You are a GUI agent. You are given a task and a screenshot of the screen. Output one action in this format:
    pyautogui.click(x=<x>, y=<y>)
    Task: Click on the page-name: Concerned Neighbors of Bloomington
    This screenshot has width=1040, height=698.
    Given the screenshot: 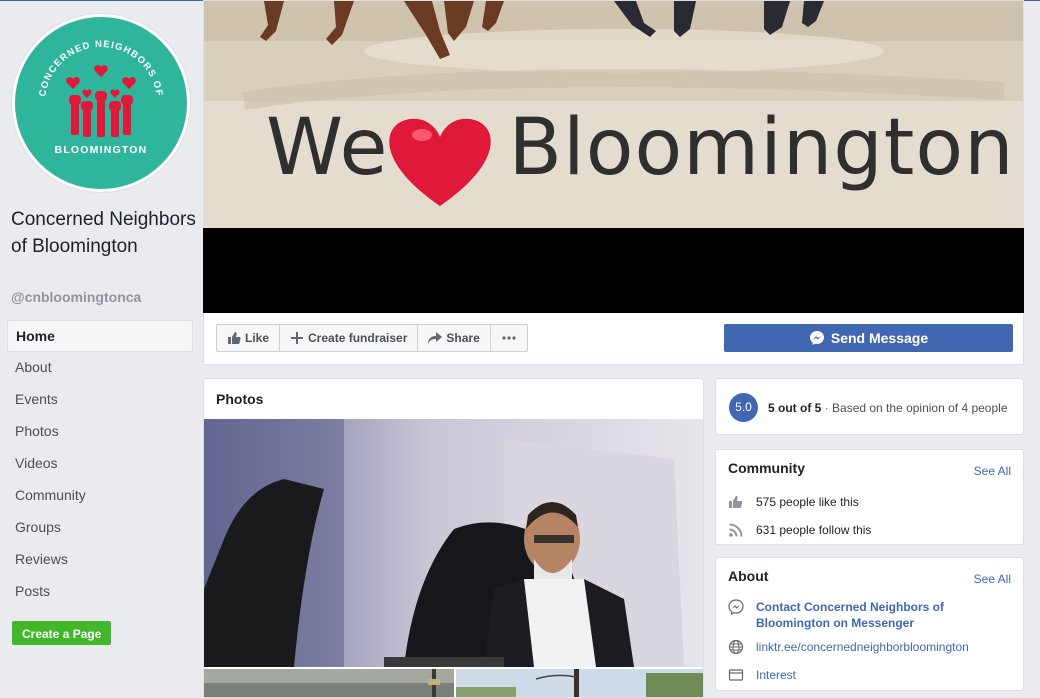 What is the action you would take?
    pyautogui.click(x=103, y=233)
    